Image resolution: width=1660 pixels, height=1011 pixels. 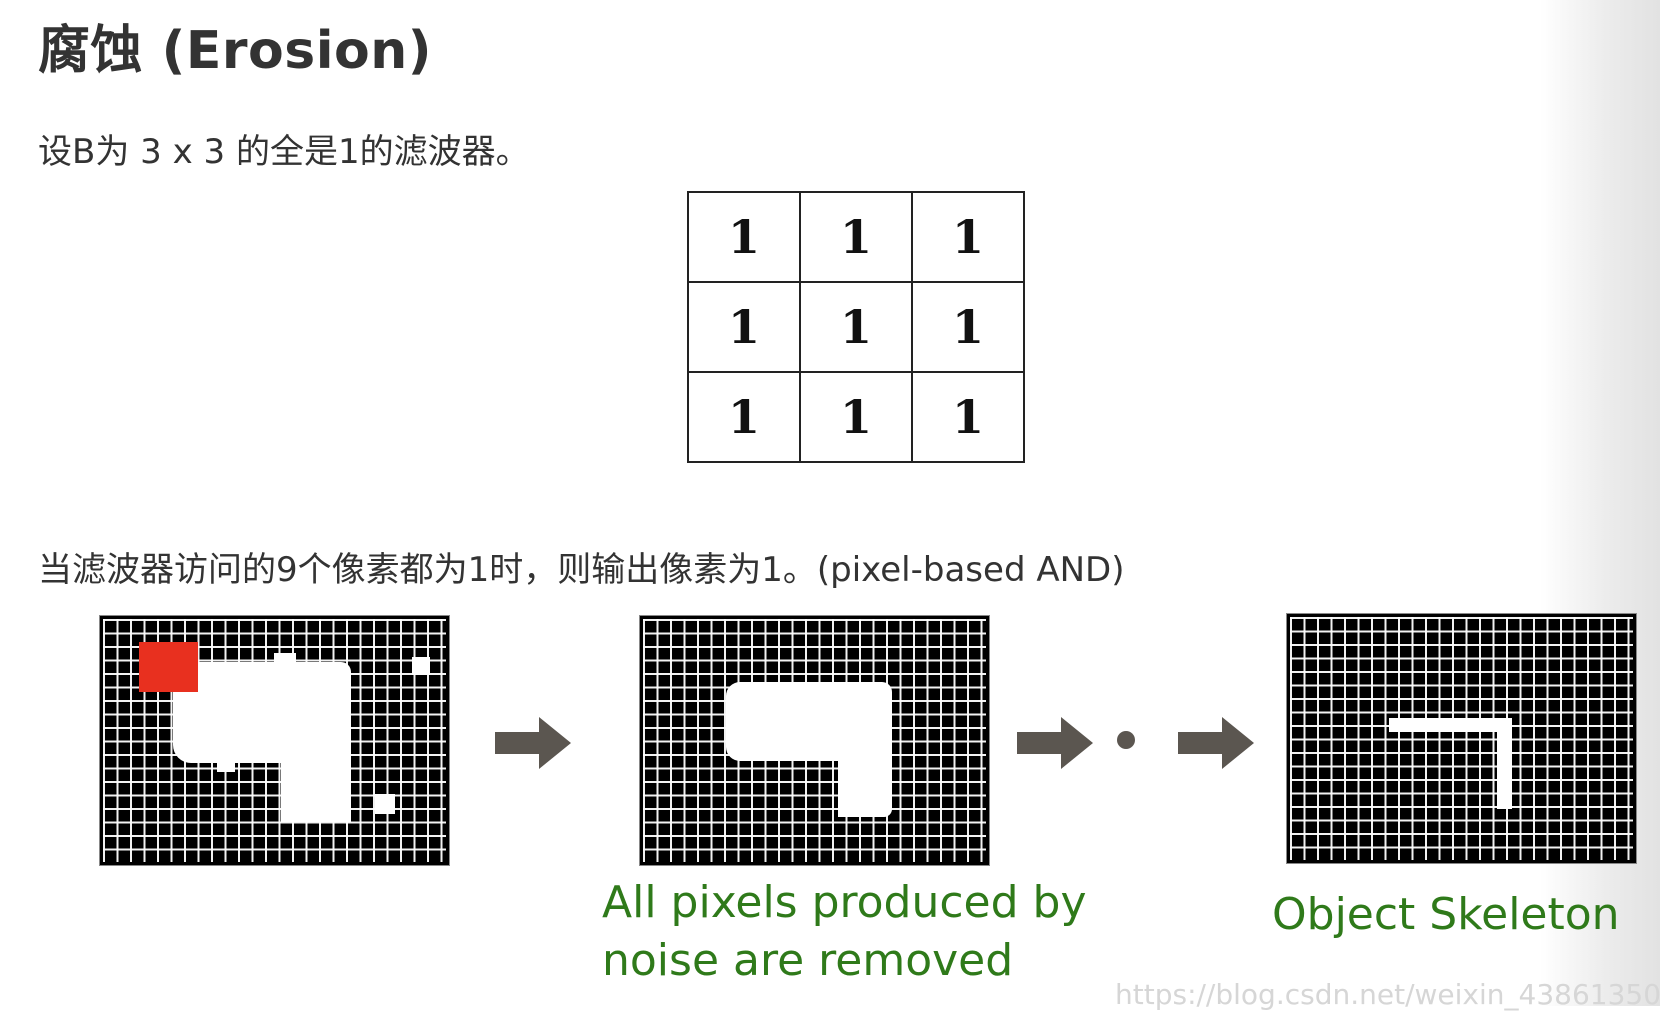 I want to click on ellipsis-dot-icon, so click(x=1126, y=740).